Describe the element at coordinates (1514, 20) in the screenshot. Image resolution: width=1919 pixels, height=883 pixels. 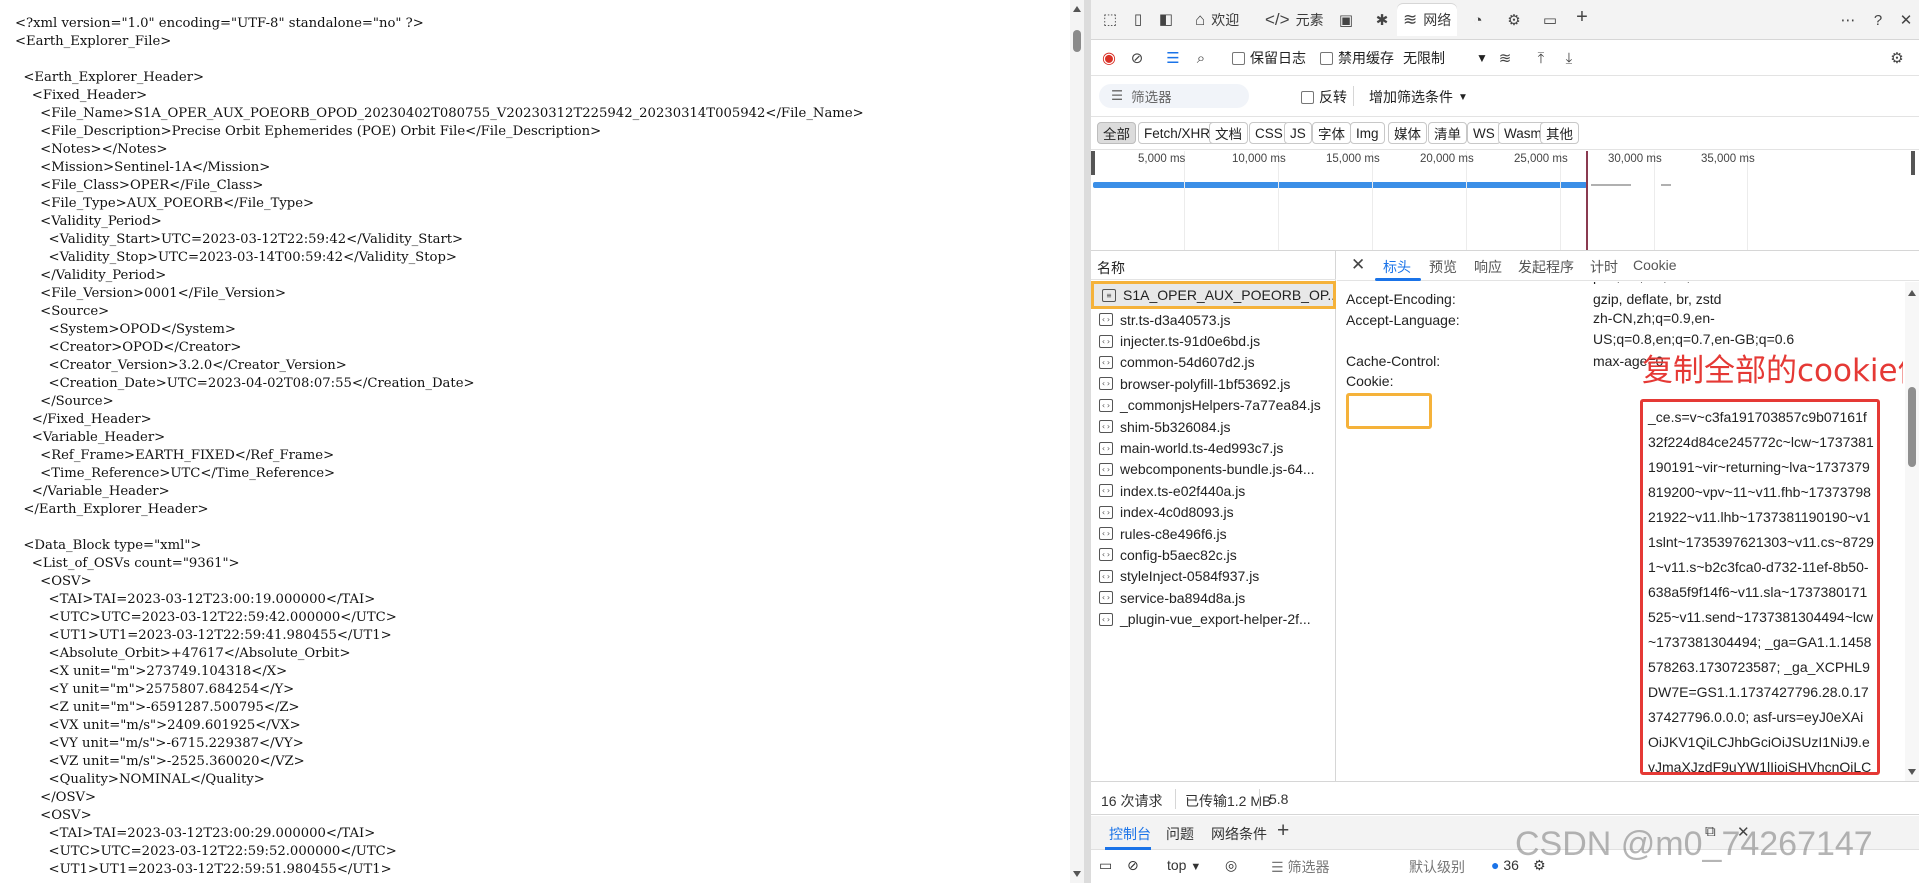
I see `gear-icon: ⚙` at that location.